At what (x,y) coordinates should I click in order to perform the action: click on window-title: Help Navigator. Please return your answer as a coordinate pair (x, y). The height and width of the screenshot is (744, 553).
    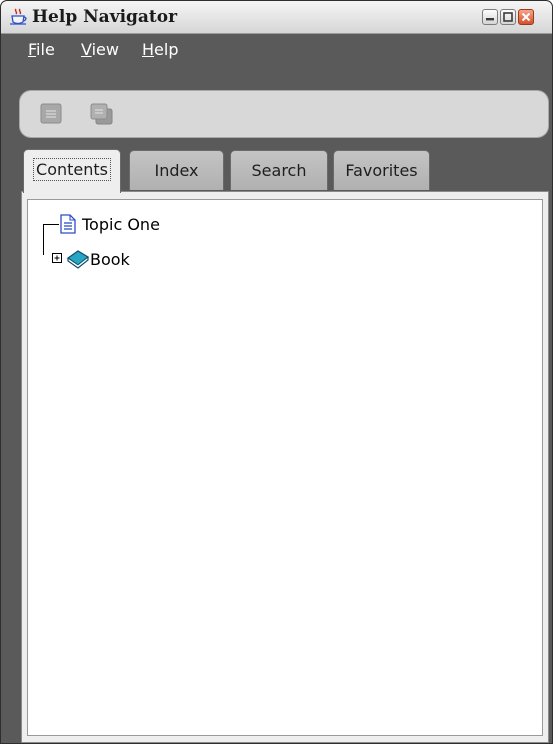
    Looking at the image, I should click on (105, 17).